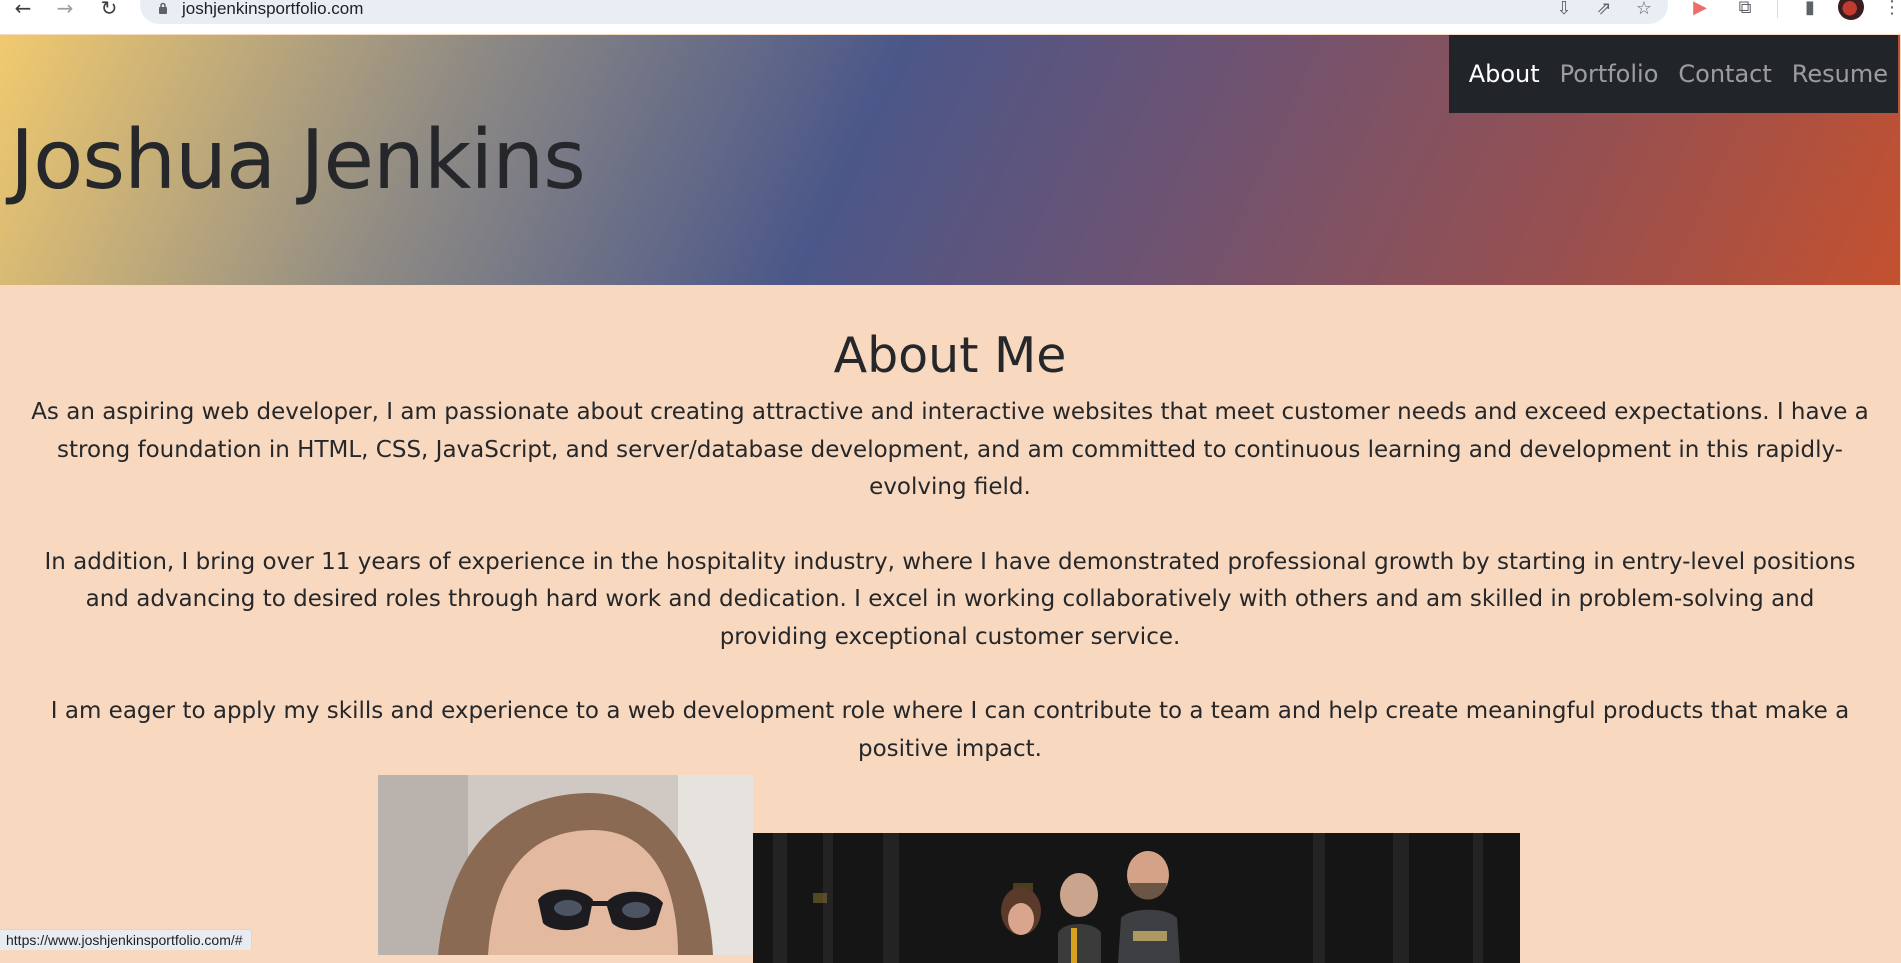  I want to click on group-photo-illustration, so click(1136, 898).